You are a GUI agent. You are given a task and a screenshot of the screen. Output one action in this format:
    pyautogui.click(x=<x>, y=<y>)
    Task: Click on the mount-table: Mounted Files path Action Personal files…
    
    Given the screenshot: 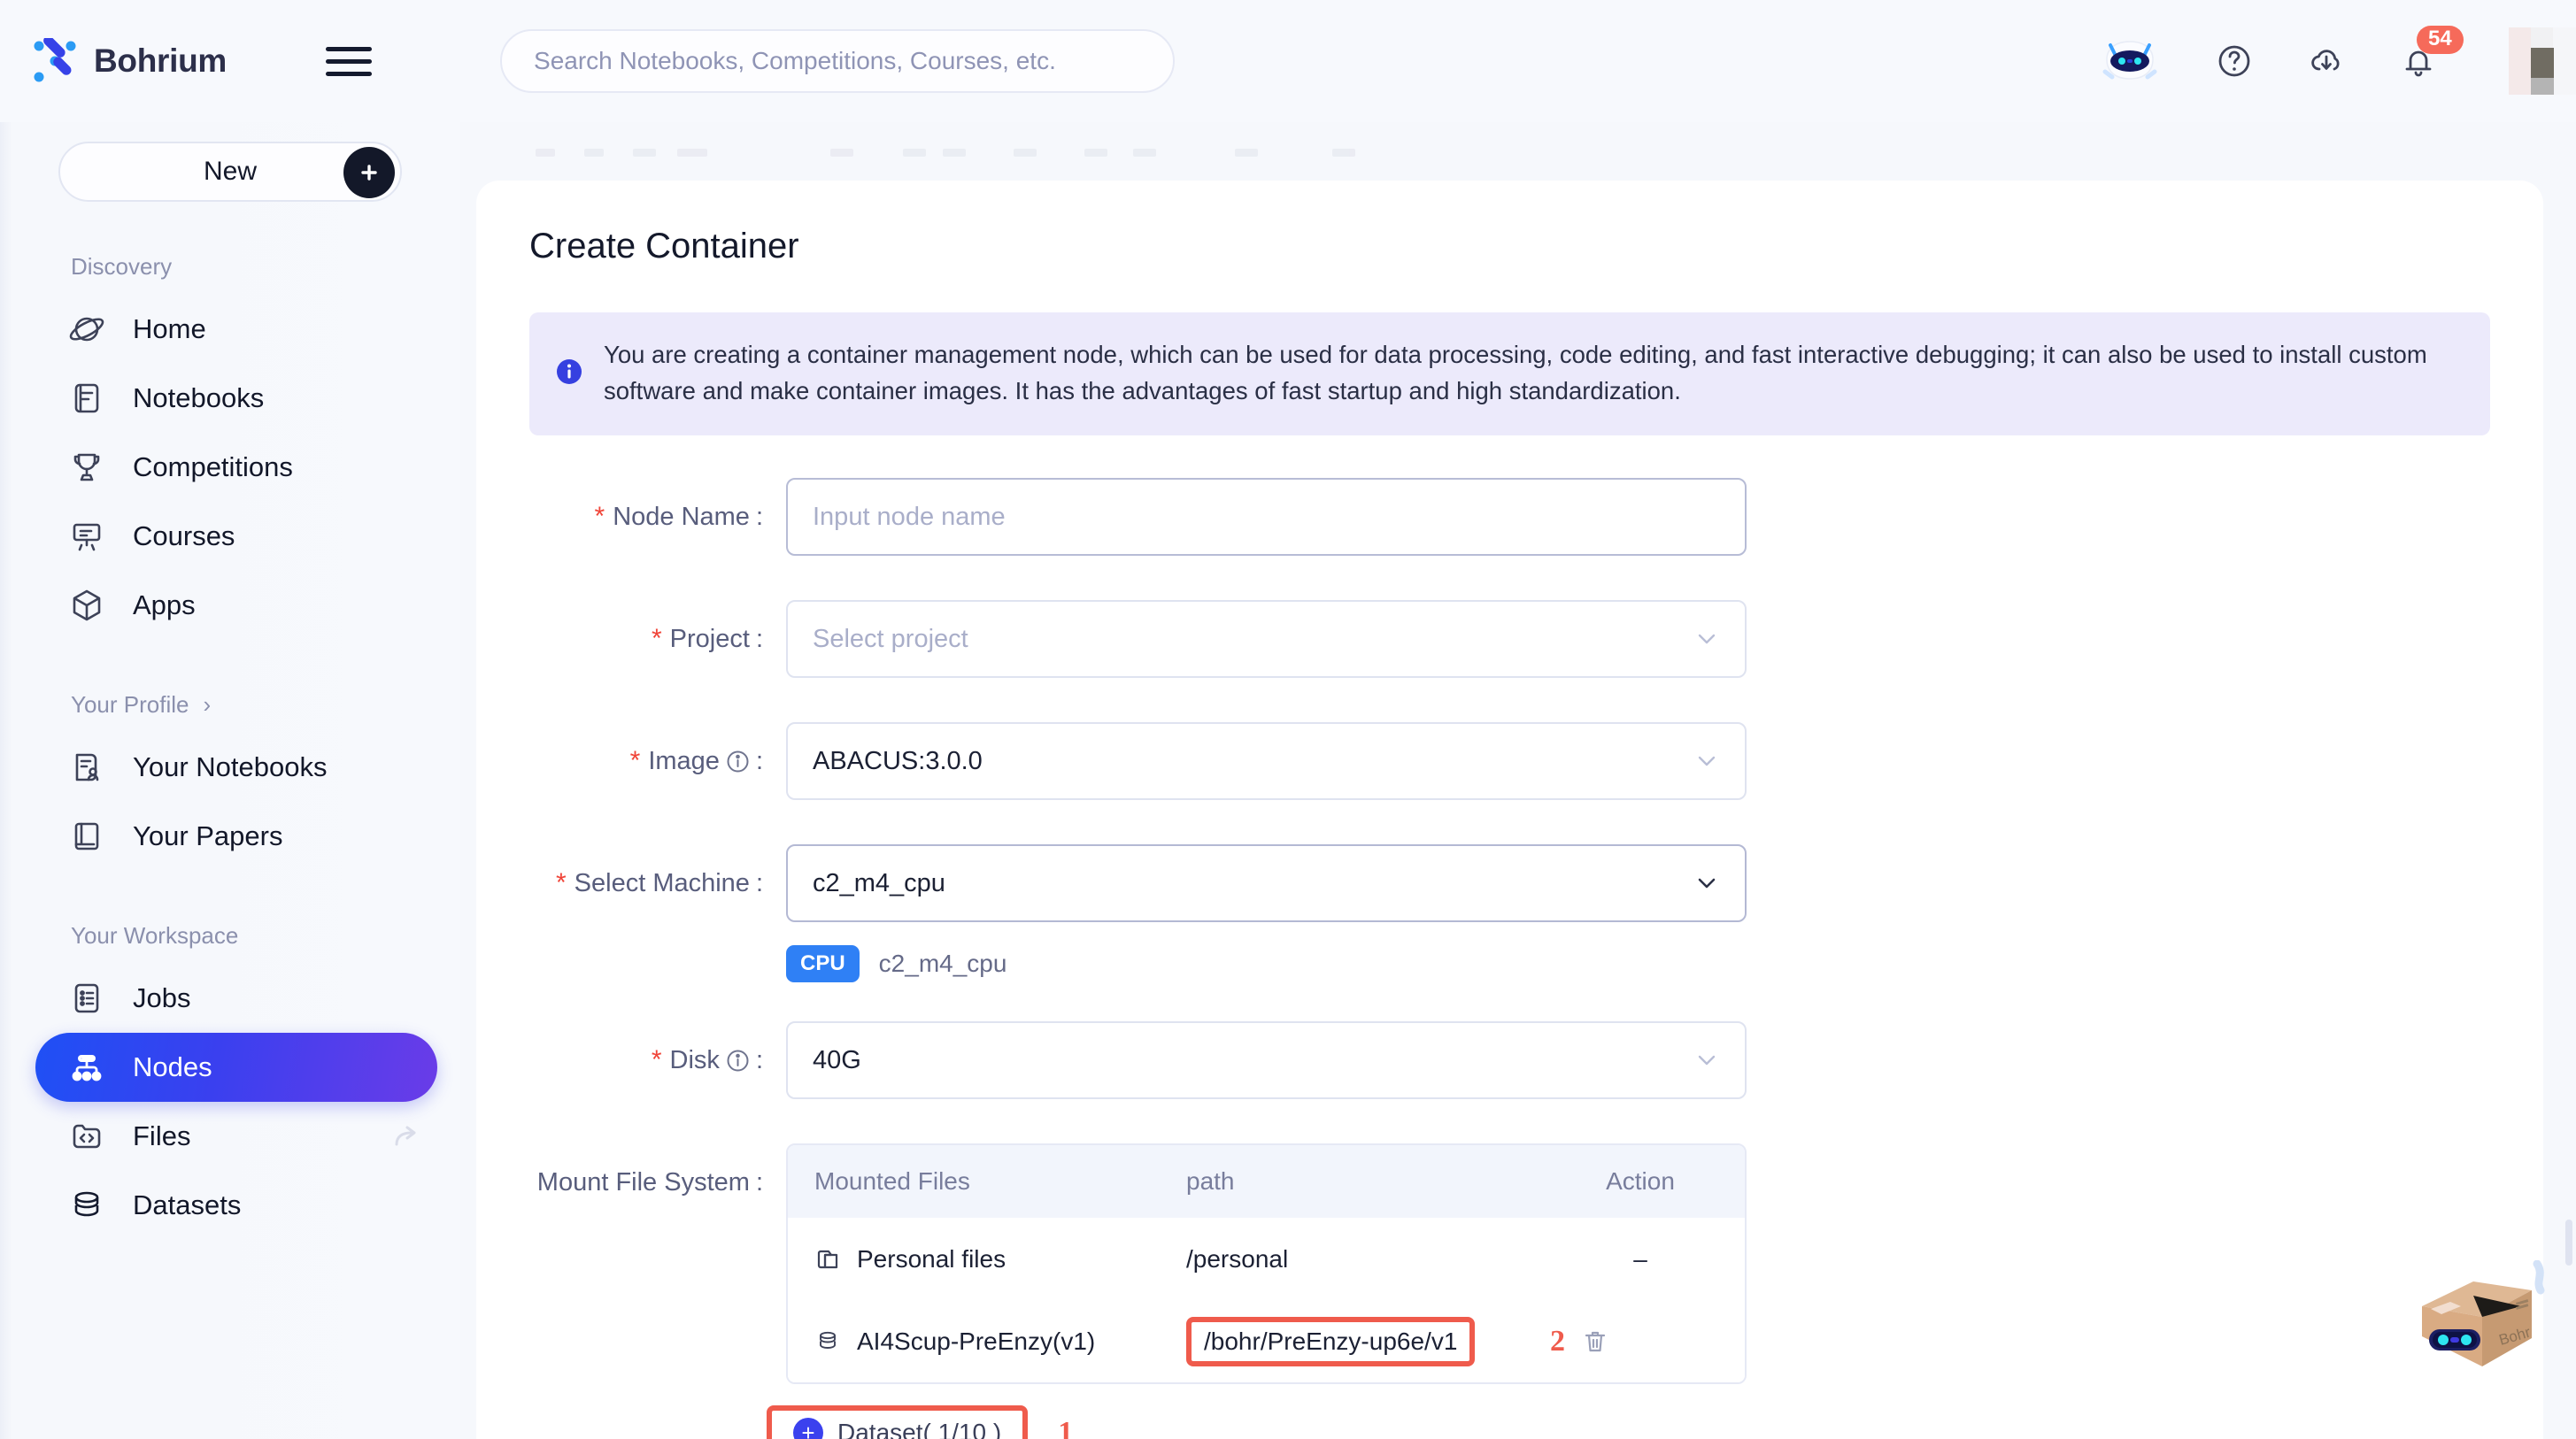 What is the action you would take?
    pyautogui.click(x=1266, y=1264)
    